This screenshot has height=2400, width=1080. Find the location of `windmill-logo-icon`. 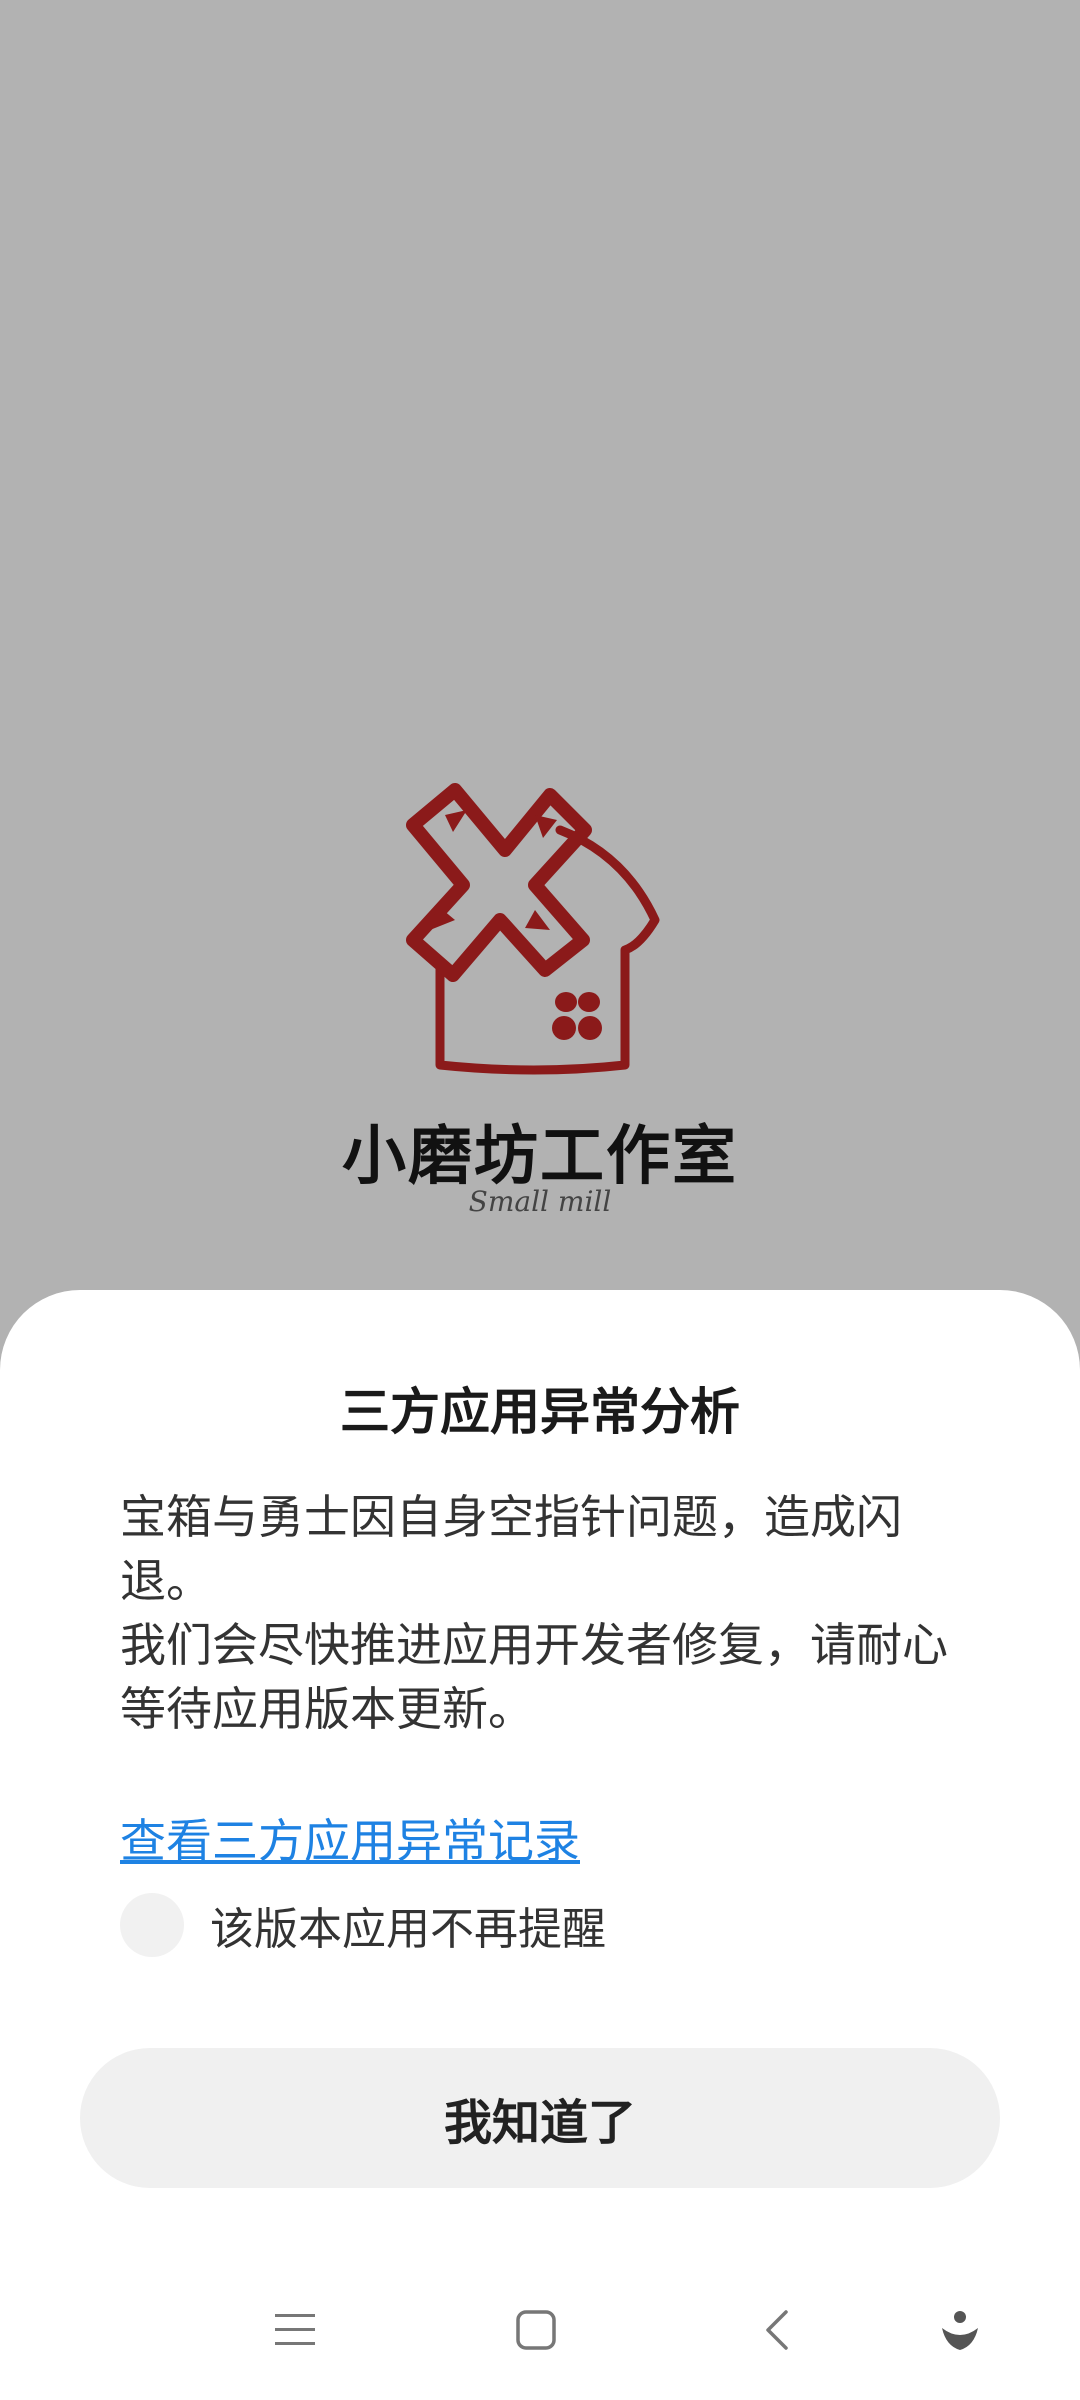

windmill-logo-icon is located at coordinates (533, 929).